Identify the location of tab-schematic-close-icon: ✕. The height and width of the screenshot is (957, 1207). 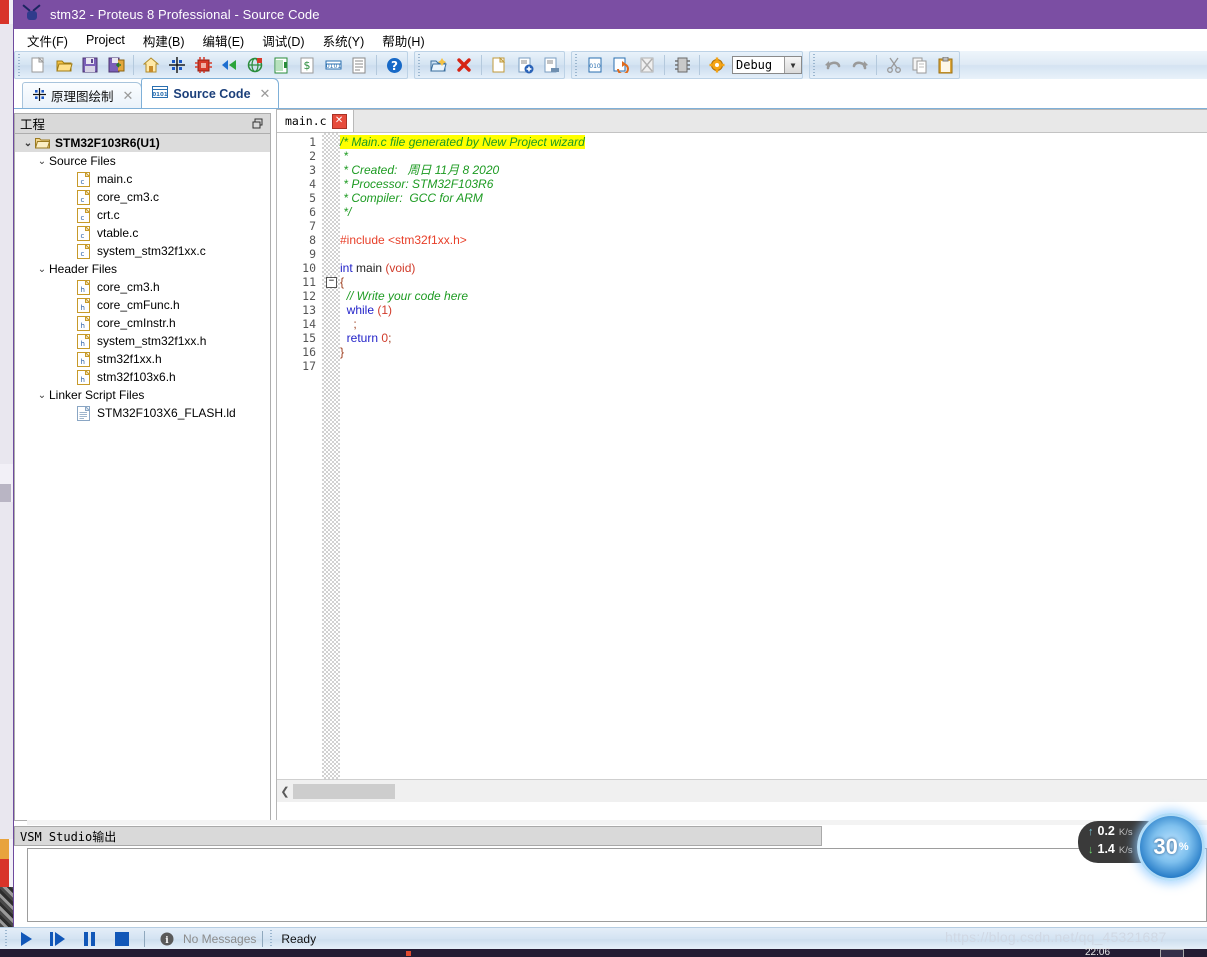
(128, 96).